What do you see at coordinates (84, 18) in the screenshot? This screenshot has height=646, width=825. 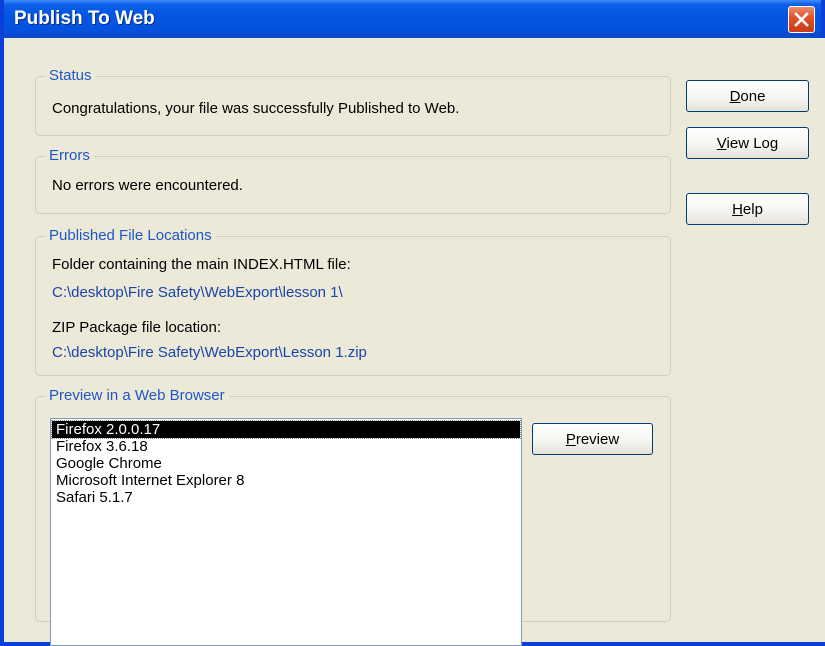 I see `window-title: Publish To Web` at bounding box center [84, 18].